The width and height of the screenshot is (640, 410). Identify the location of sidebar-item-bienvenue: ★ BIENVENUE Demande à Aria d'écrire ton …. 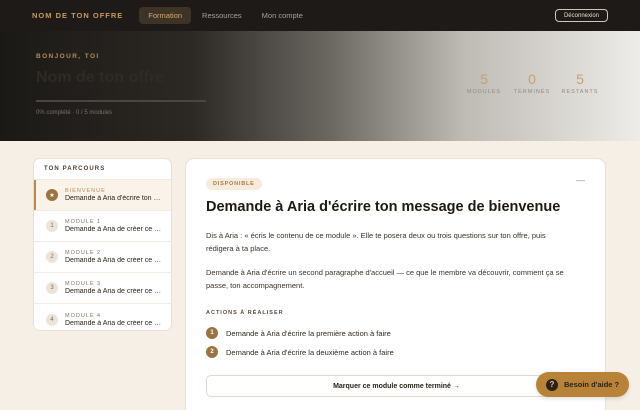
(102, 195).